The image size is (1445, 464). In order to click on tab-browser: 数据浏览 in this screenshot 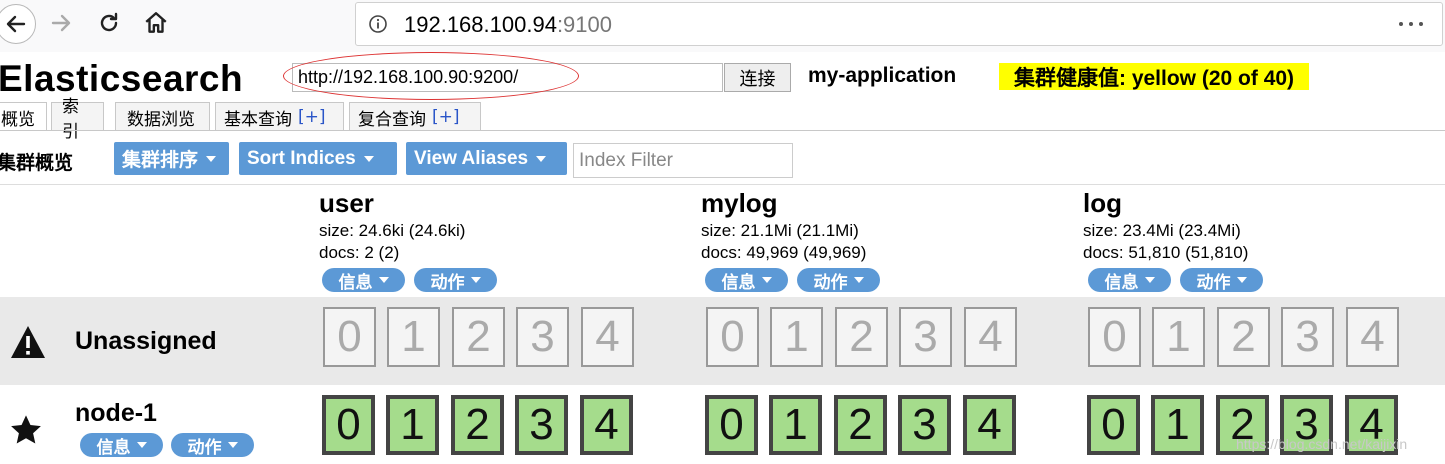, I will do `click(162, 116)`.